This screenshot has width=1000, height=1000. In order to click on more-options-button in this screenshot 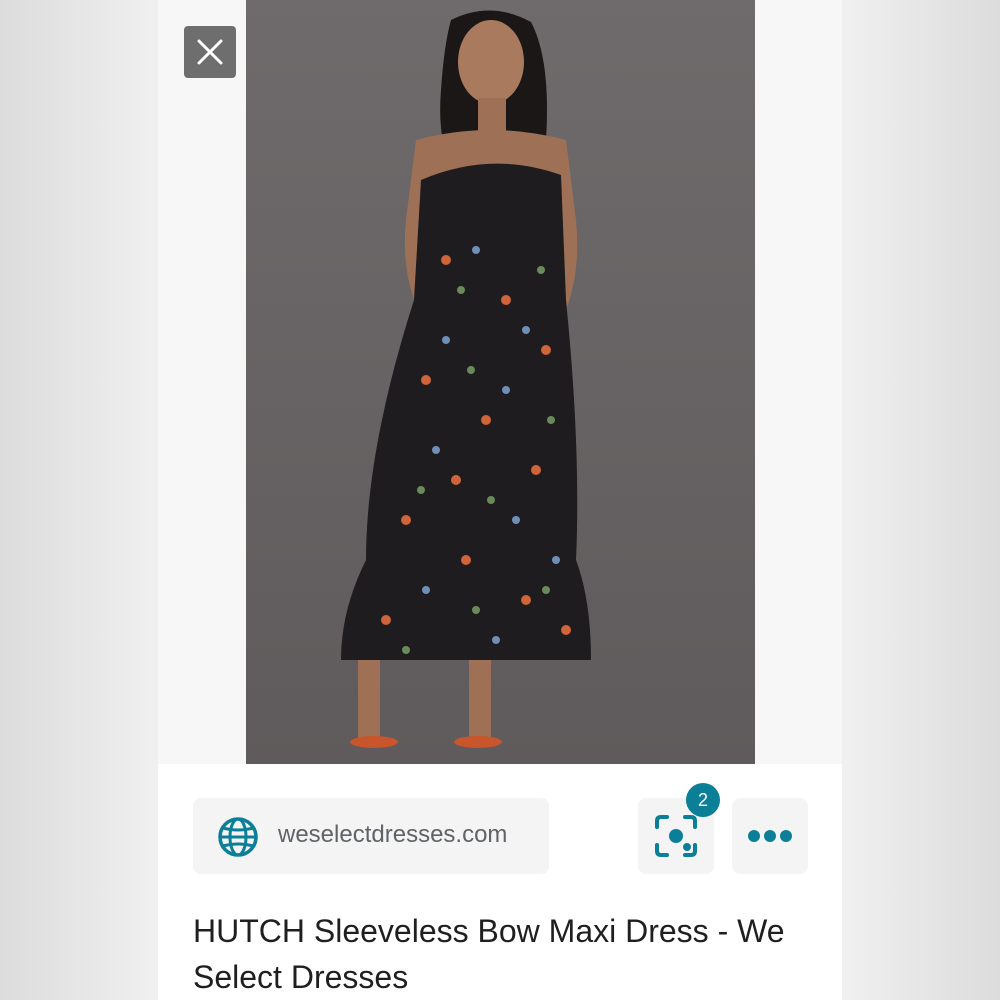, I will do `click(770, 836)`.